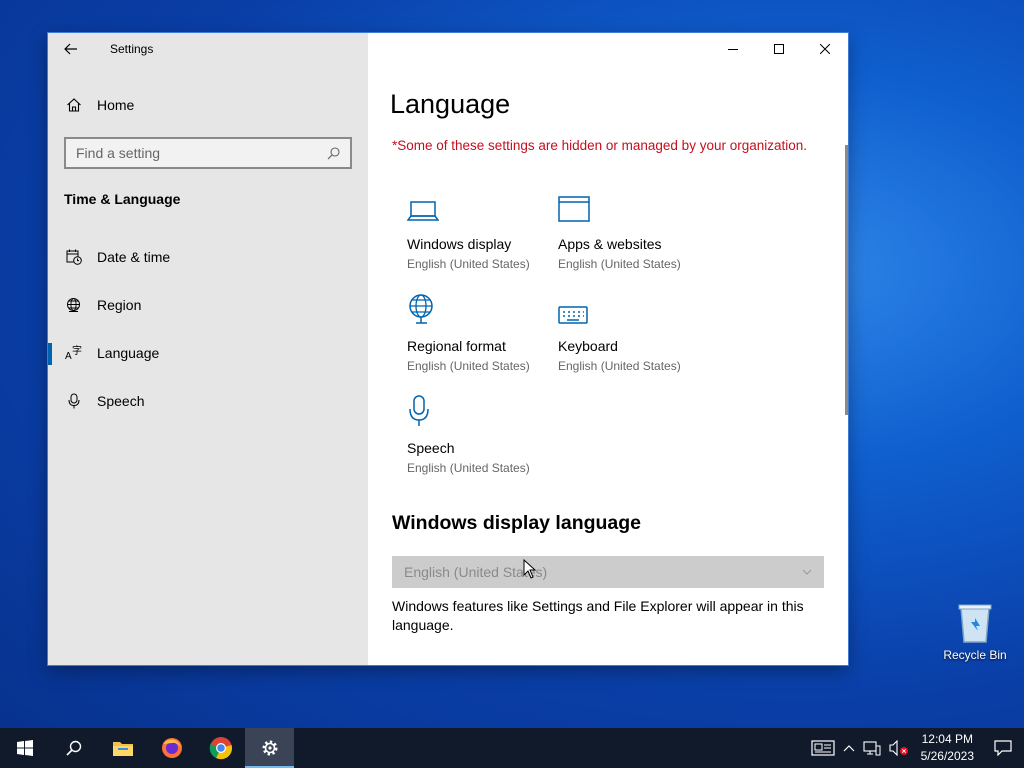  Describe the element at coordinates (479, 207) in the screenshot. I see `laptop-icon` at that location.